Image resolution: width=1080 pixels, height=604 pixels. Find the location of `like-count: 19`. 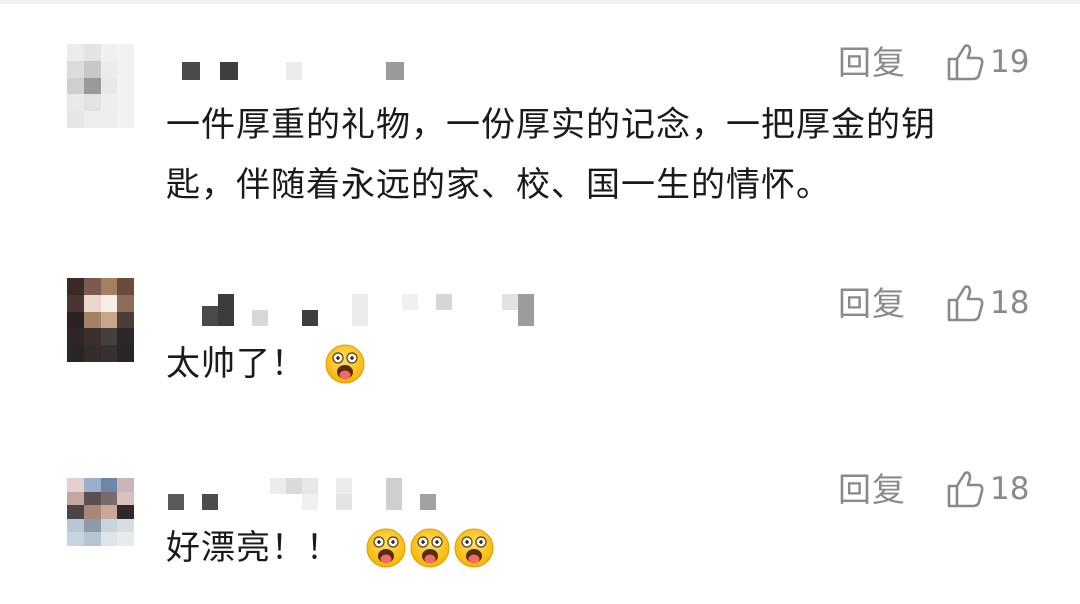

like-count: 19 is located at coordinates (1010, 62).